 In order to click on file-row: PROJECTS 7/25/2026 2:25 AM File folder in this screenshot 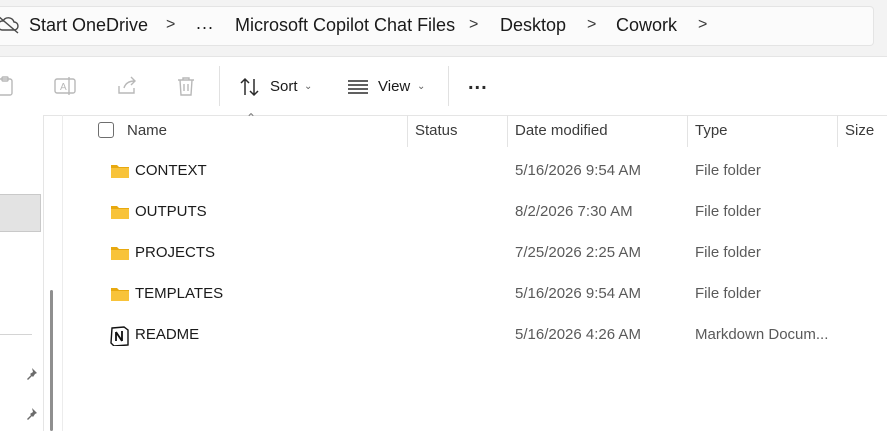, I will do `click(475, 253)`.